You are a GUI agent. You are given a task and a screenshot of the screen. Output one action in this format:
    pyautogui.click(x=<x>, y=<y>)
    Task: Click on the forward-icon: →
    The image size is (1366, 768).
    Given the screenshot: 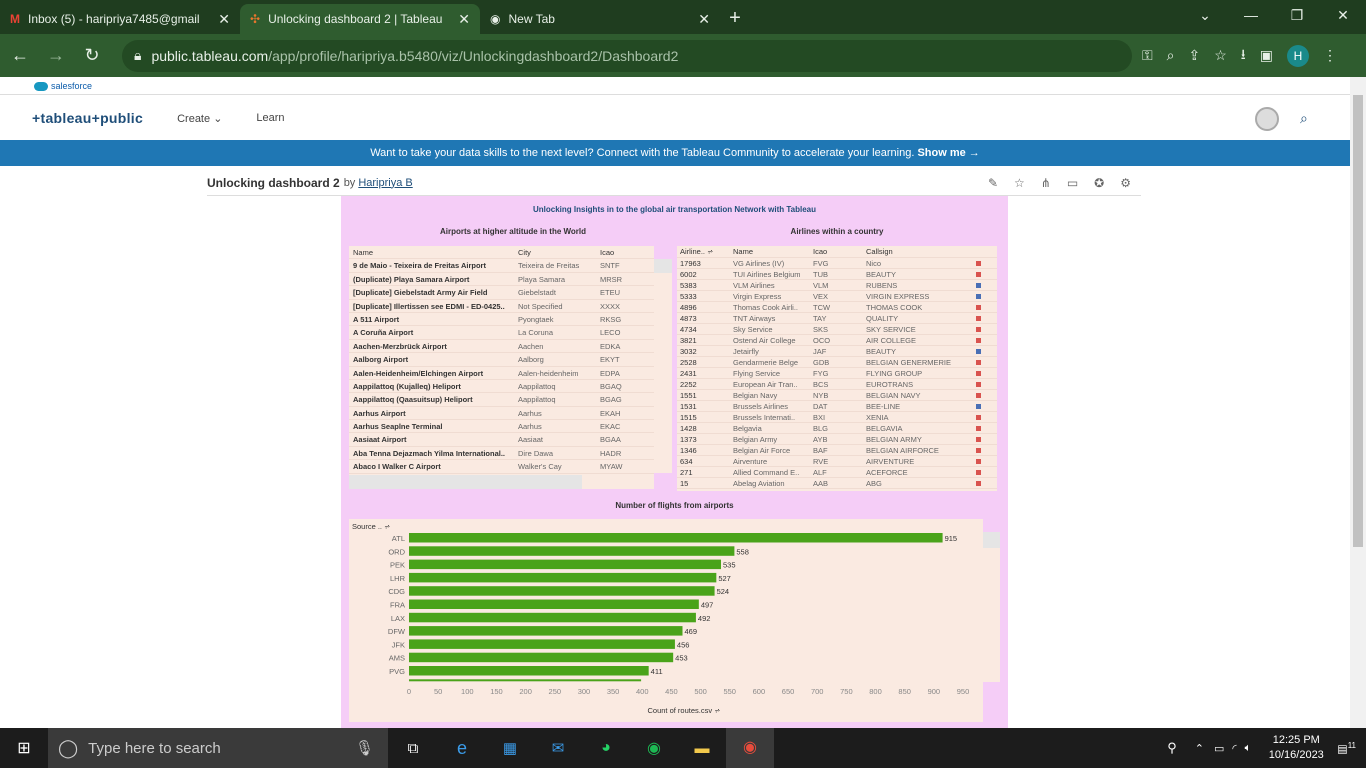 What is the action you would take?
    pyautogui.click(x=56, y=55)
    